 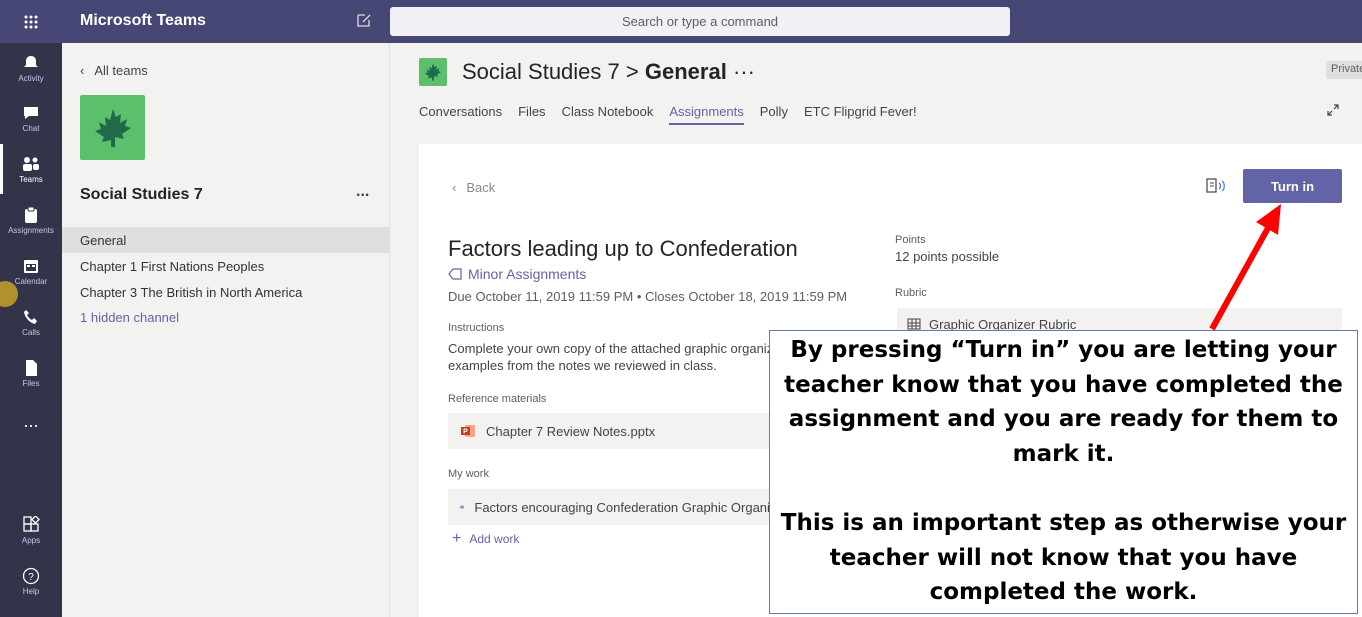 What do you see at coordinates (541, 71) in the screenshot?
I see `header-team-name: Social Studies 7` at bounding box center [541, 71].